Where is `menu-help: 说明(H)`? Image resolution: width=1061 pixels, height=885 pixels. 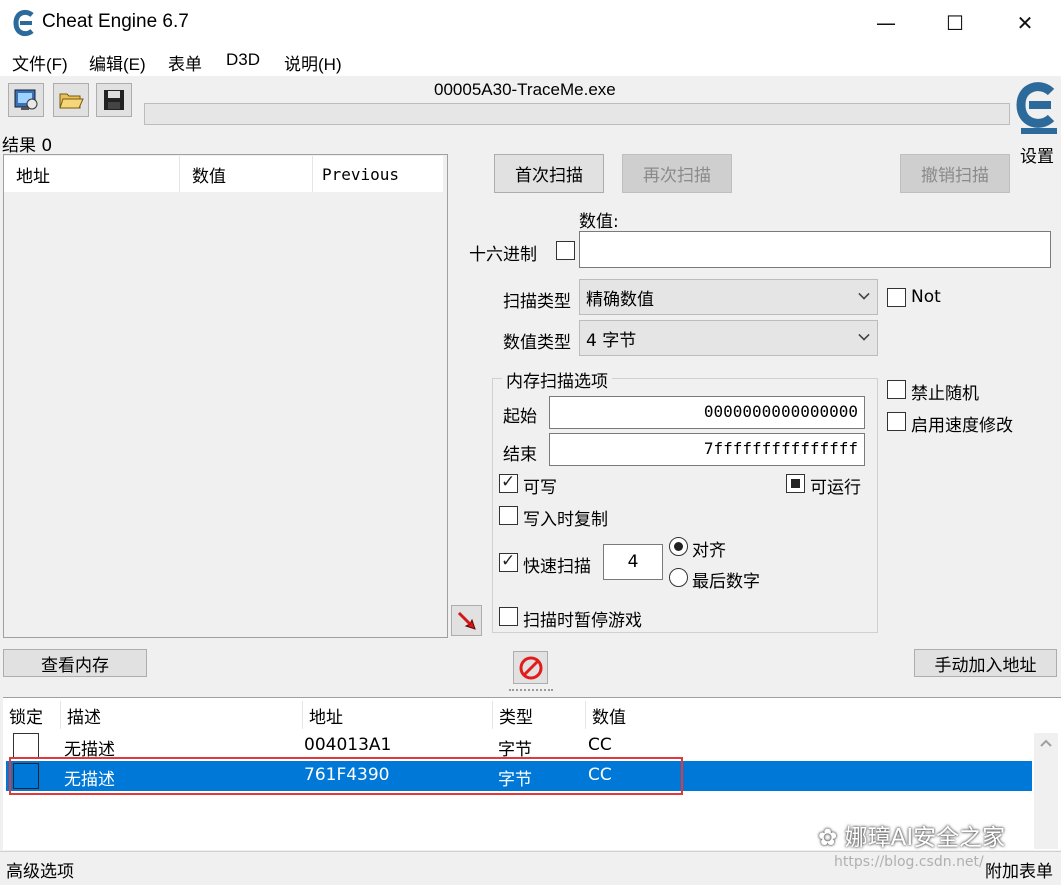
menu-help: 说明(H) is located at coordinates (313, 62).